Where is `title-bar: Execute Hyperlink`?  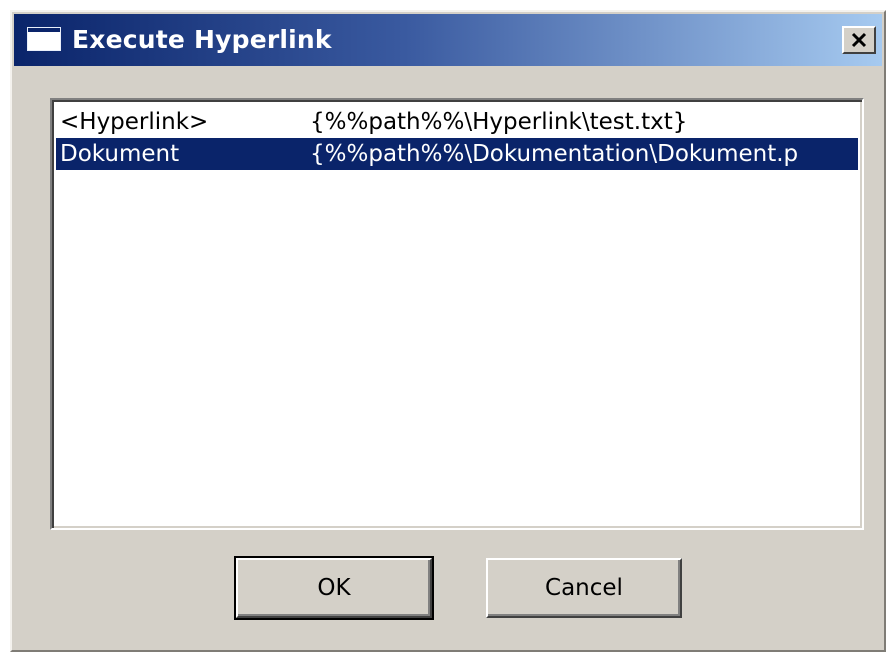 title-bar: Execute Hyperlink is located at coordinates (448, 40).